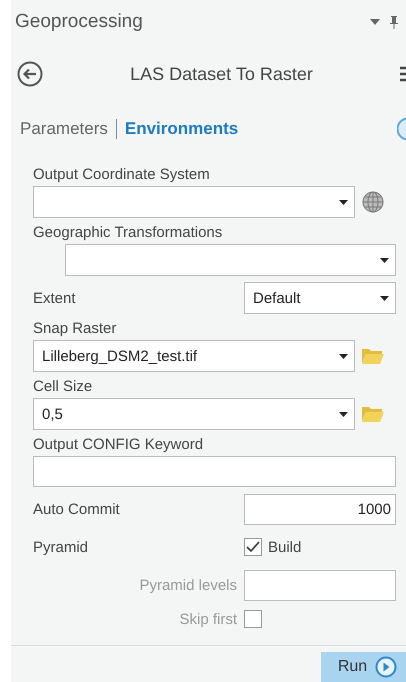 The width and height of the screenshot is (406, 682). Describe the element at coordinates (208, 619) in the screenshot. I see `field-label: Skip first` at that location.